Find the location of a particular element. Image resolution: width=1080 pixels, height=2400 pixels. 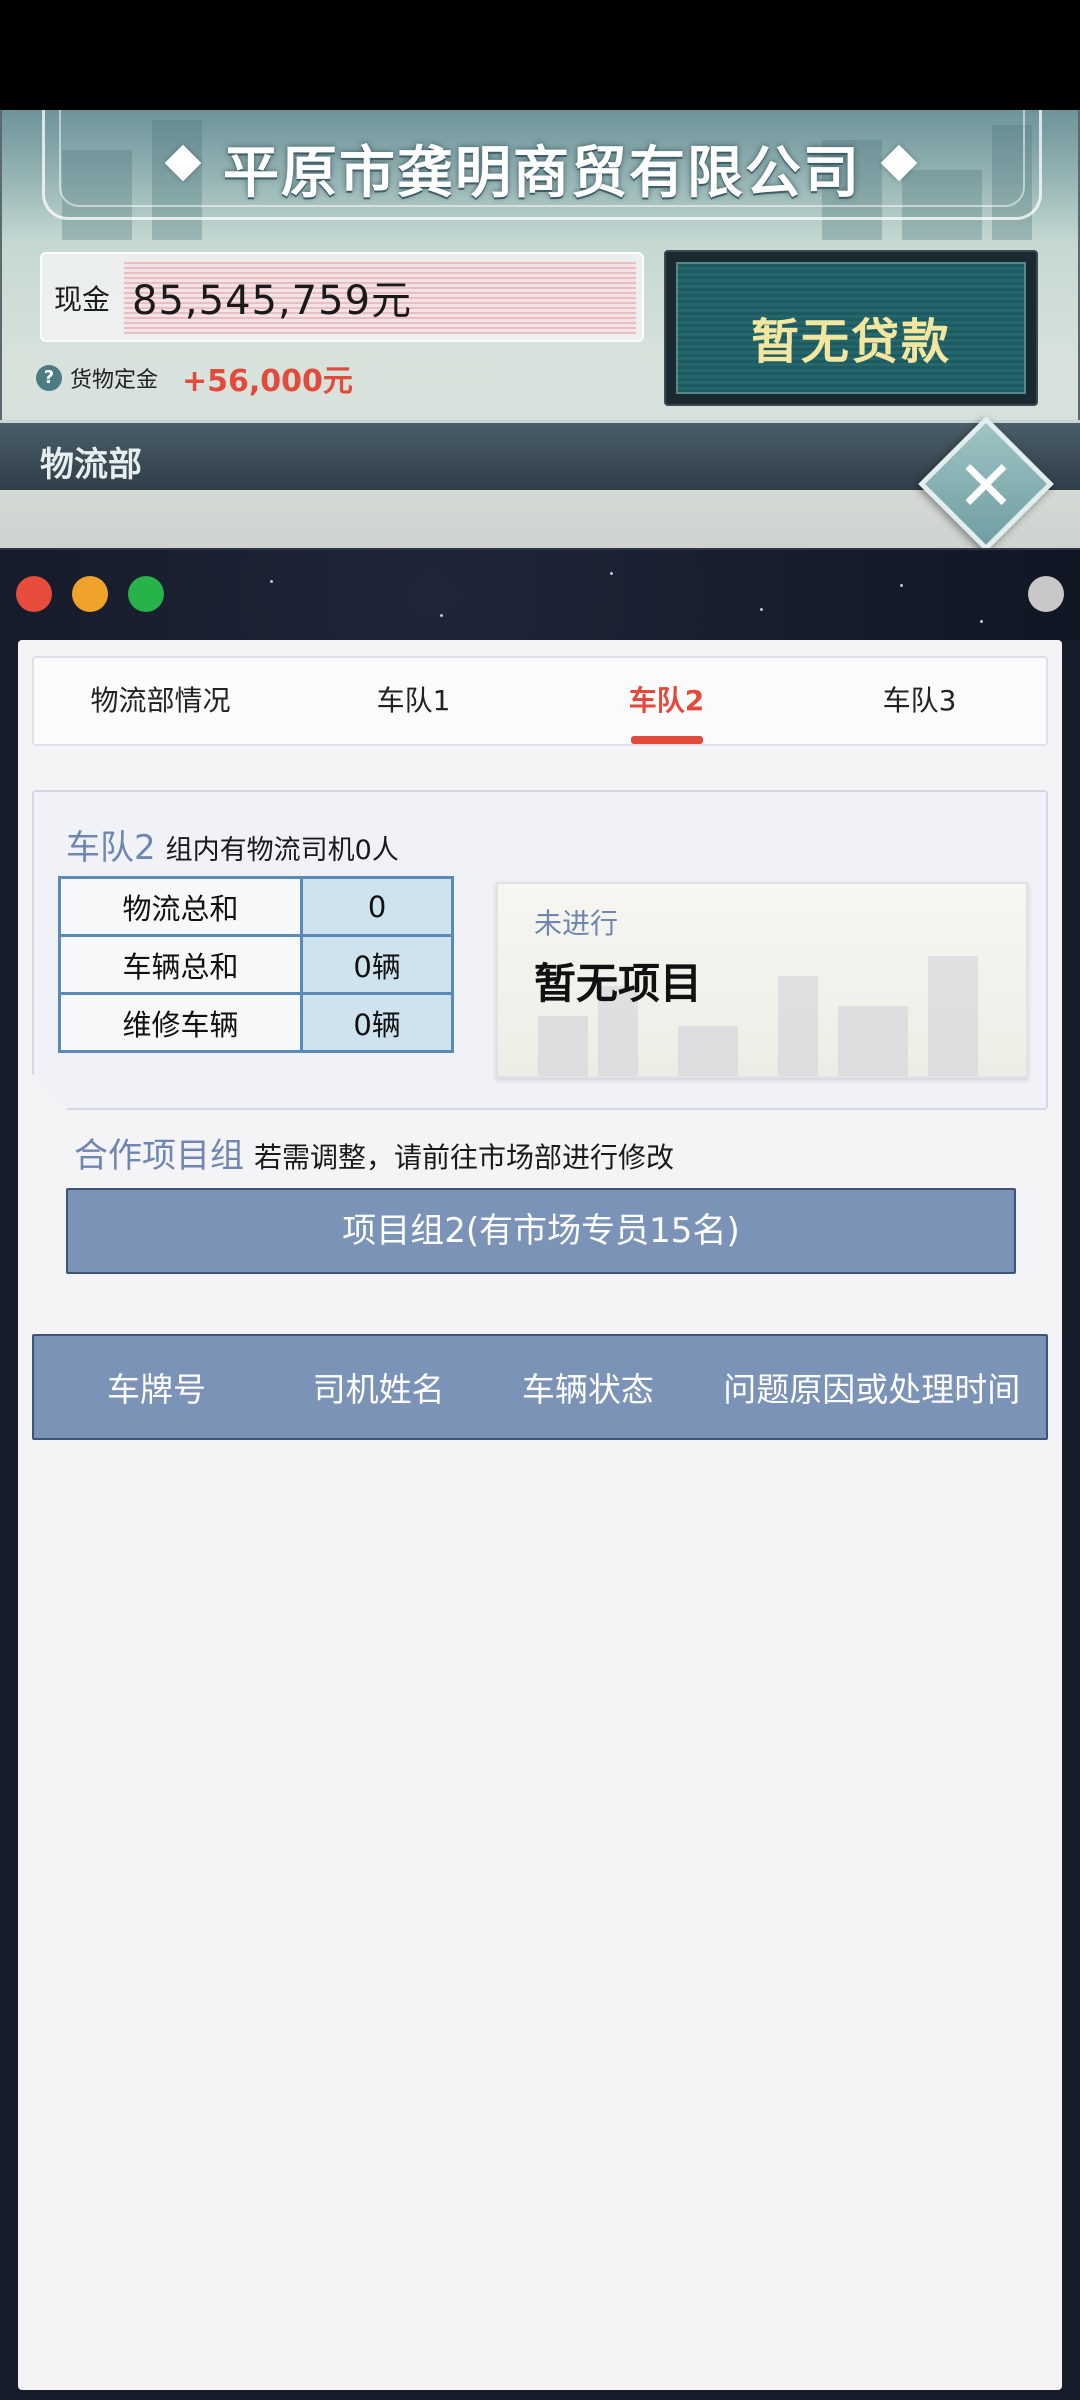

project-name: 暂无项目 is located at coordinates (618, 983).